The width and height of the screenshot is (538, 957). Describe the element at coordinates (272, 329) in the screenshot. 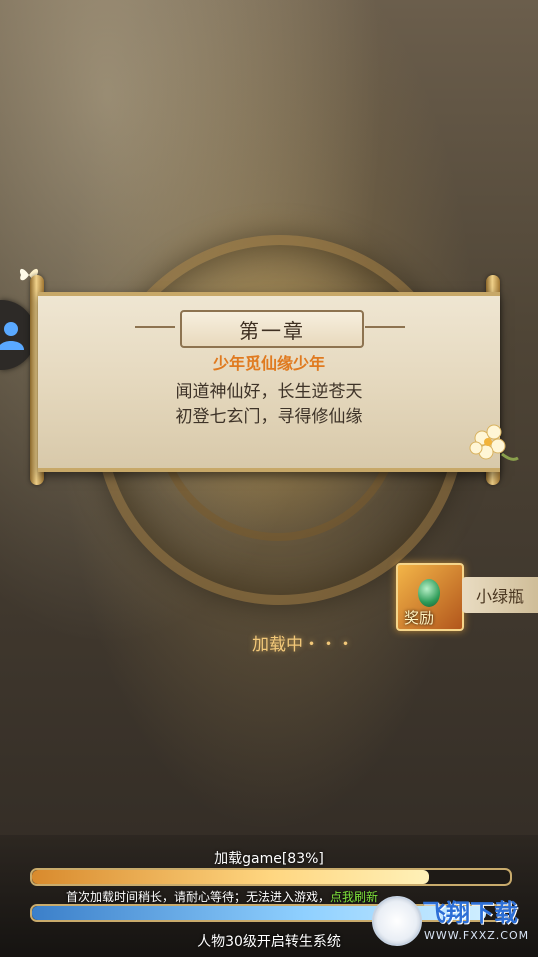

I see `chapter-title: 第一章` at that location.